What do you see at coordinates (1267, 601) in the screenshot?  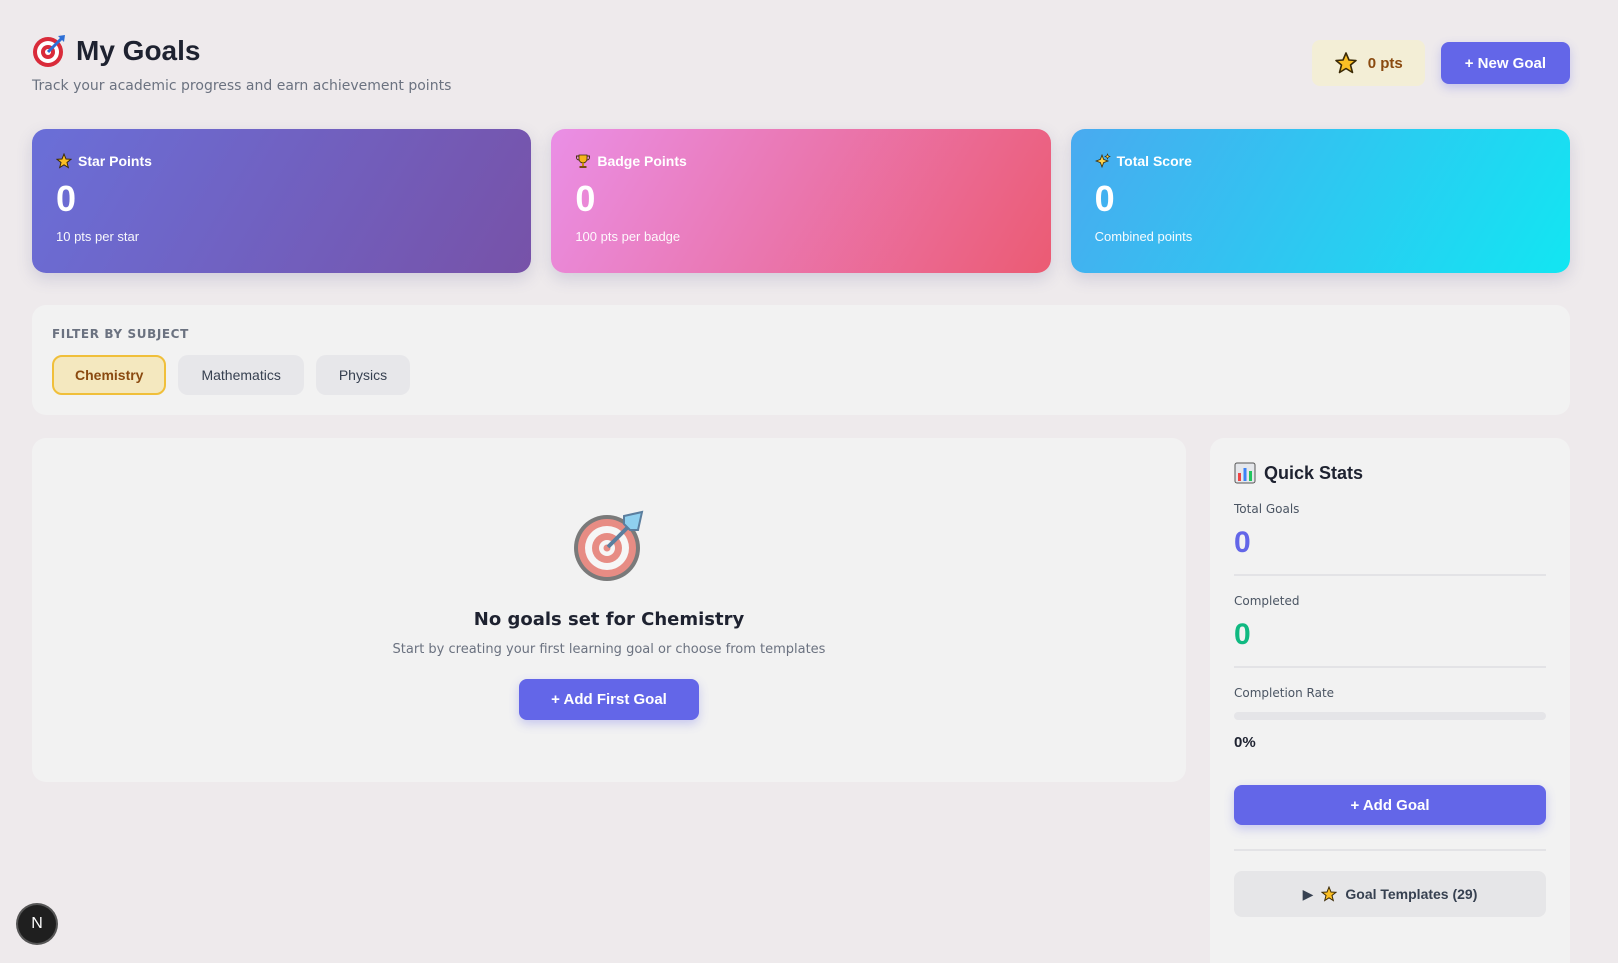 I see `stat-label: Completed` at bounding box center [1267, 601].